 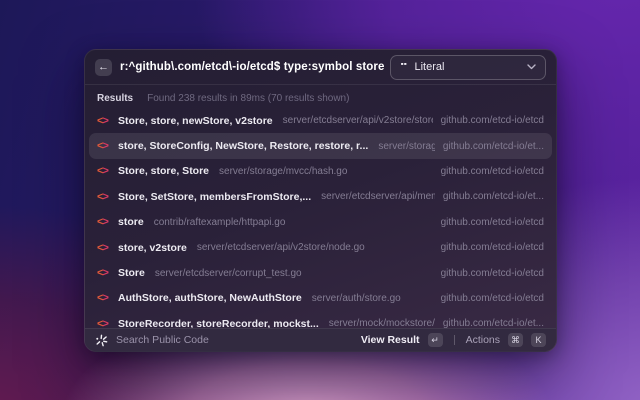 I want to click on k-key-hint: K, so click(x=538, y=340).